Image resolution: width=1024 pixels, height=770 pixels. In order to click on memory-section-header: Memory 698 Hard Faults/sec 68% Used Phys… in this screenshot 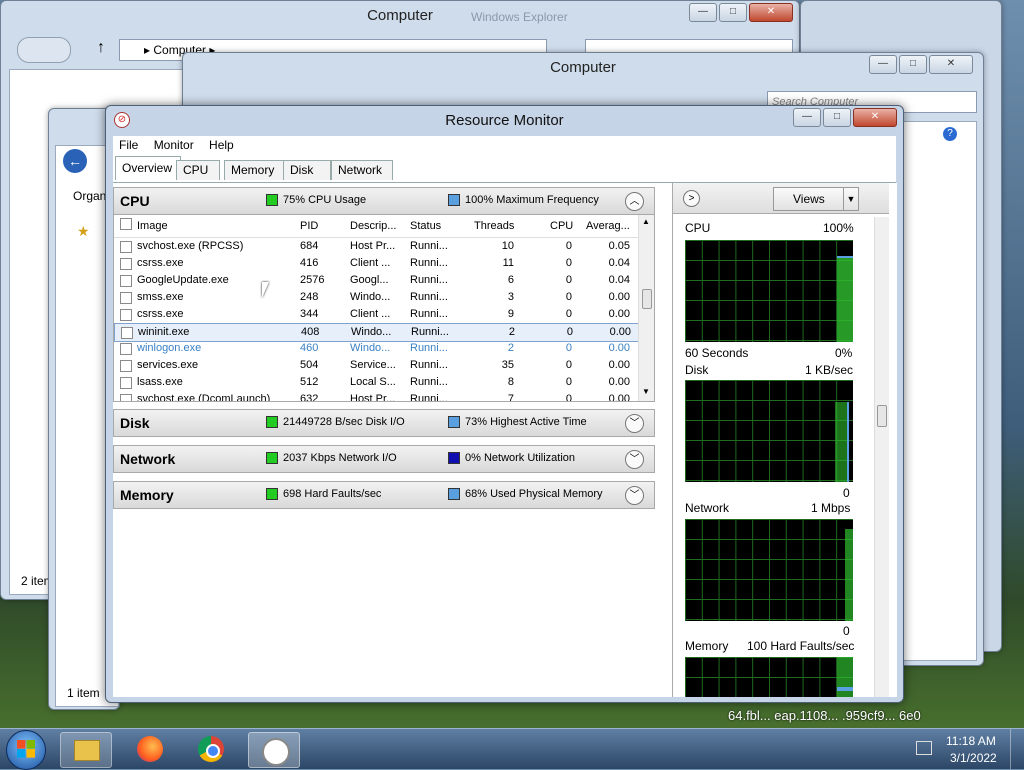, I will do `click(384, 495)`.